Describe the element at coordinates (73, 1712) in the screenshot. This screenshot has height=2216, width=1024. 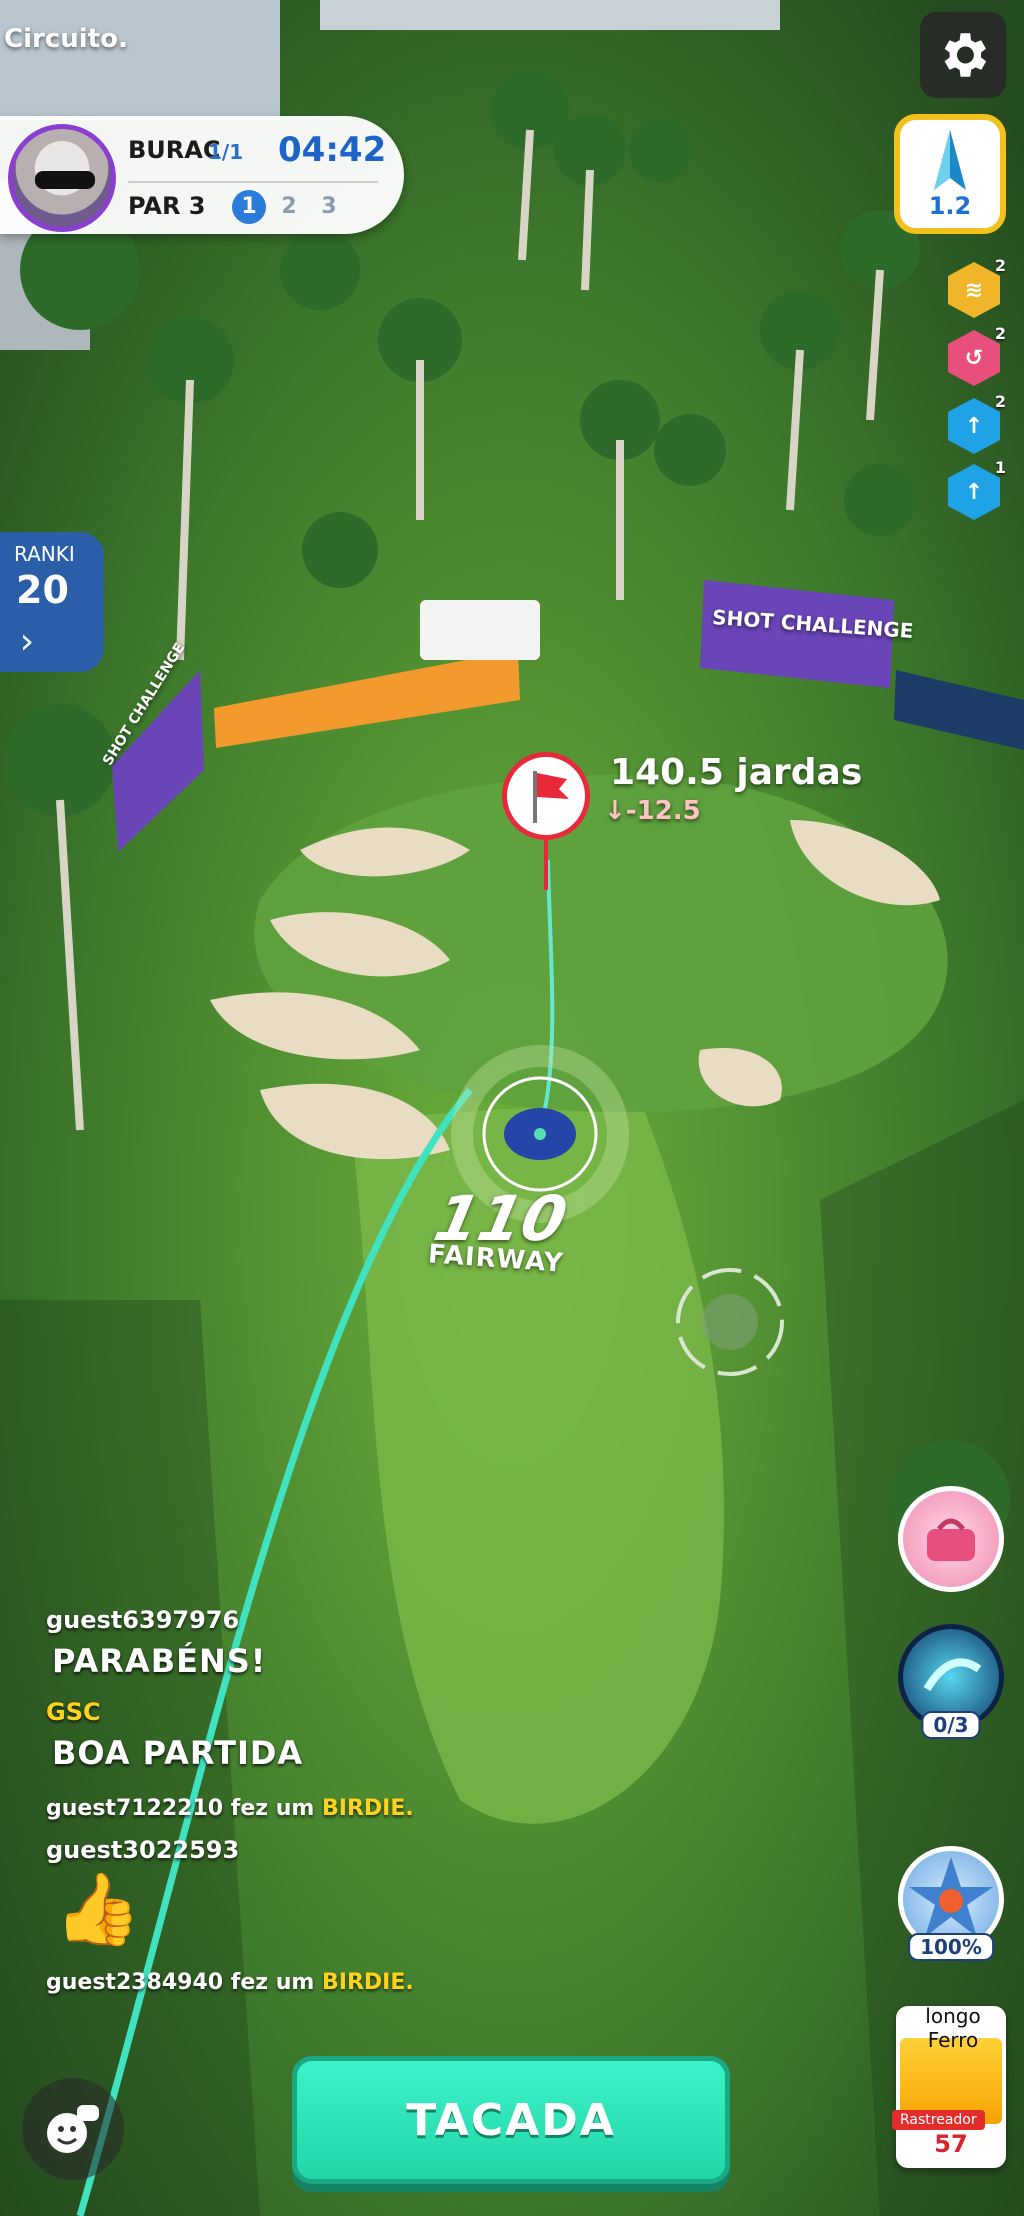
I see `chat-sender: GSC` at that location.